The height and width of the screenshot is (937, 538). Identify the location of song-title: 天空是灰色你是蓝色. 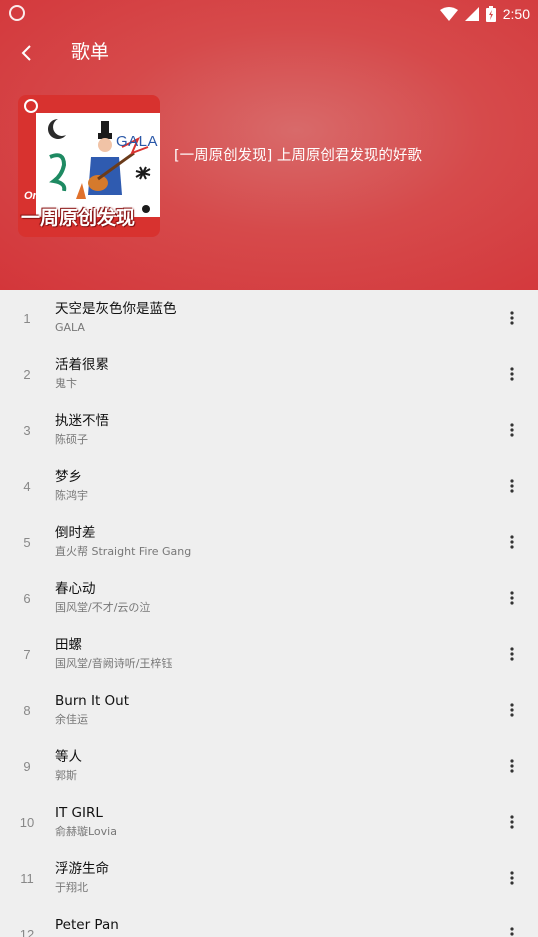
(116, 309).